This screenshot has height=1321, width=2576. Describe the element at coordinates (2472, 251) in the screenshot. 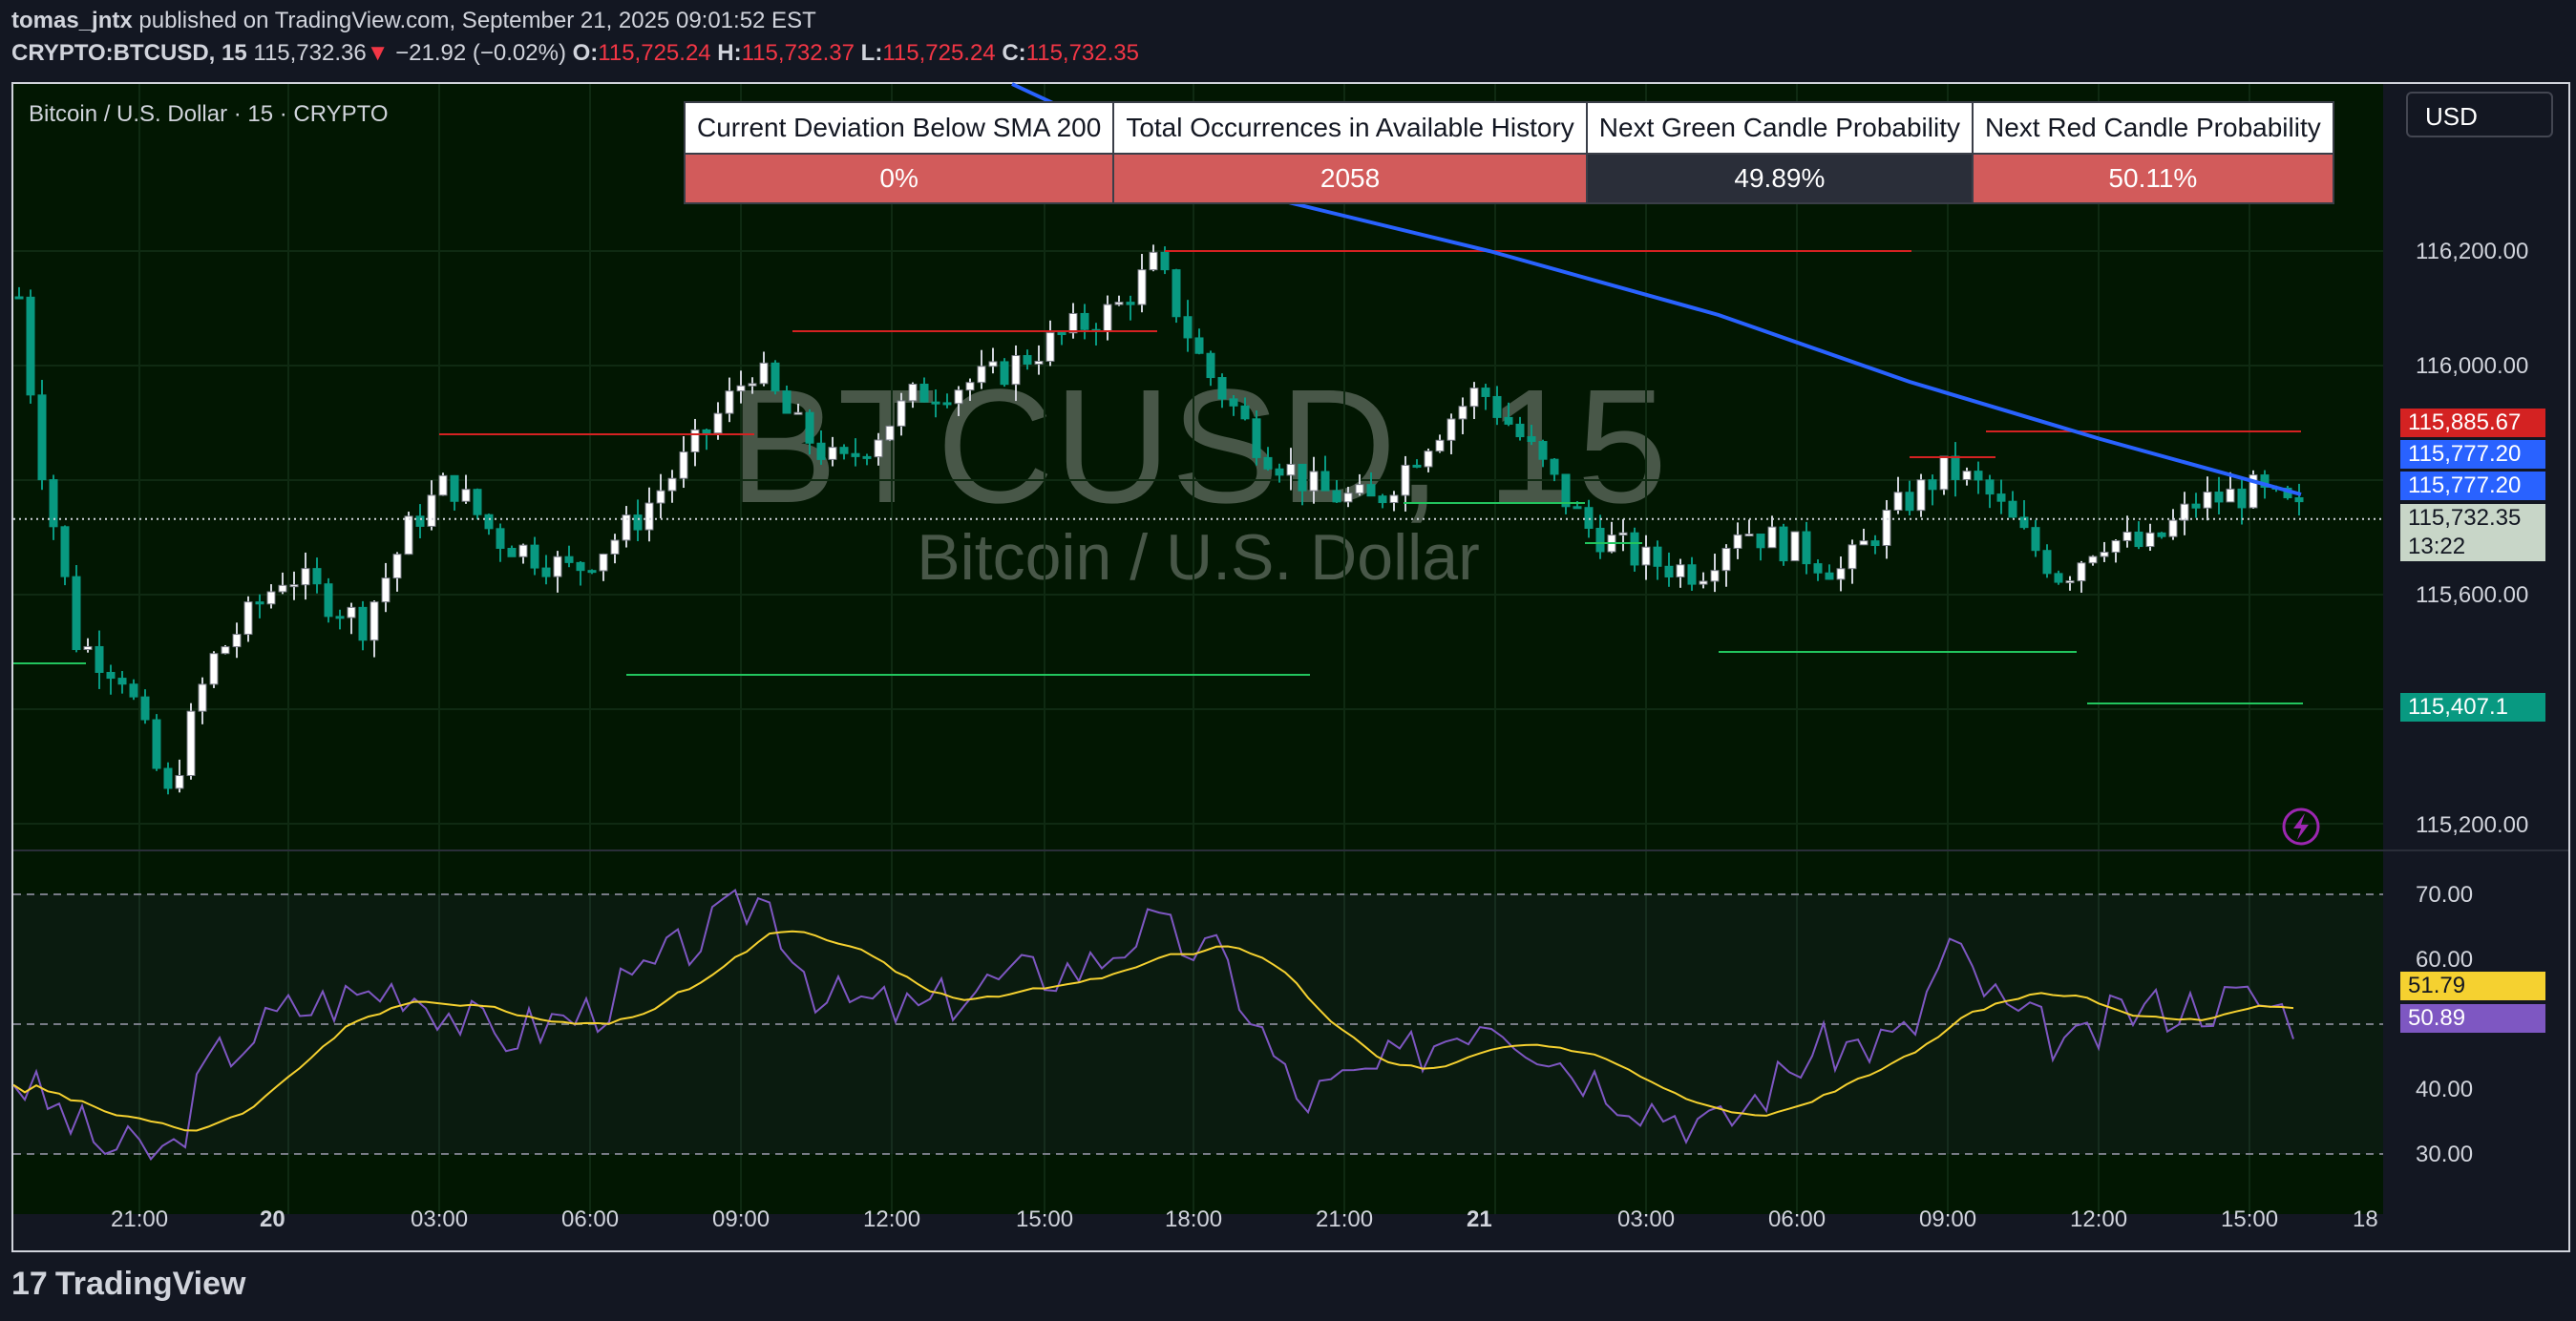

I see `price-tick: 116,200.00` at that location.